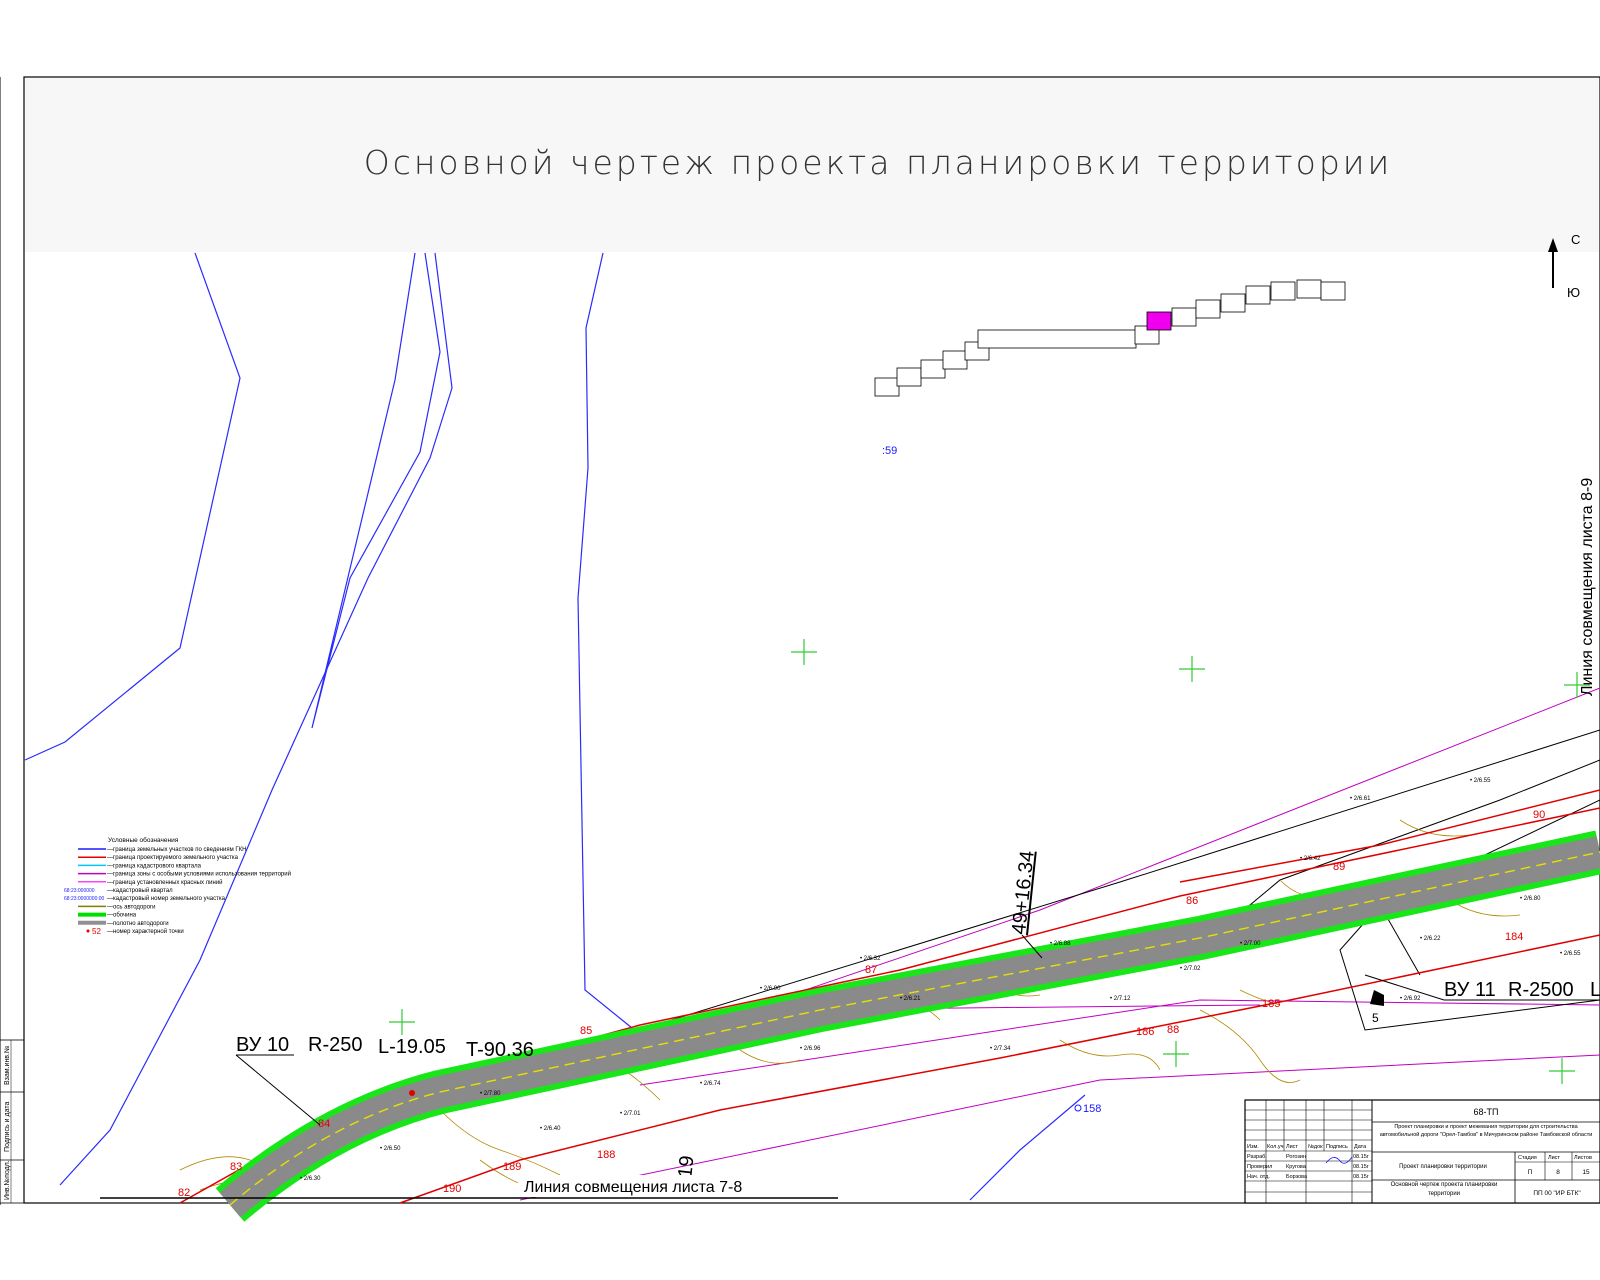 Image resolution: width=1600 pixels, height=1280 pixels. What do you see at coordinates (1173, 1030) in the screenshot?
I see `point-number: 88` at bounding box center [1173, 1030].